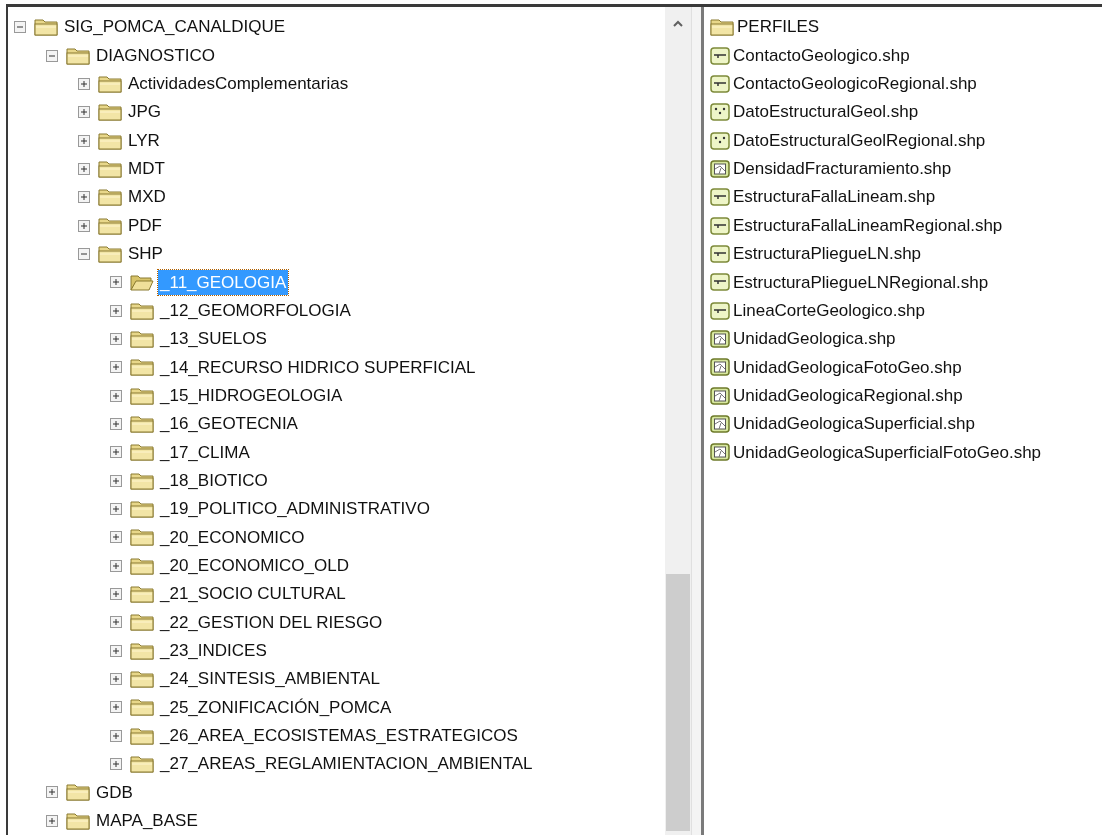 The height and width of the screenshot is (835, 1102). Describe the element at coordinates (861, 282) in the screenshot. I see `file-label: EstructuraPliegueLNRegional.shp` at that location.